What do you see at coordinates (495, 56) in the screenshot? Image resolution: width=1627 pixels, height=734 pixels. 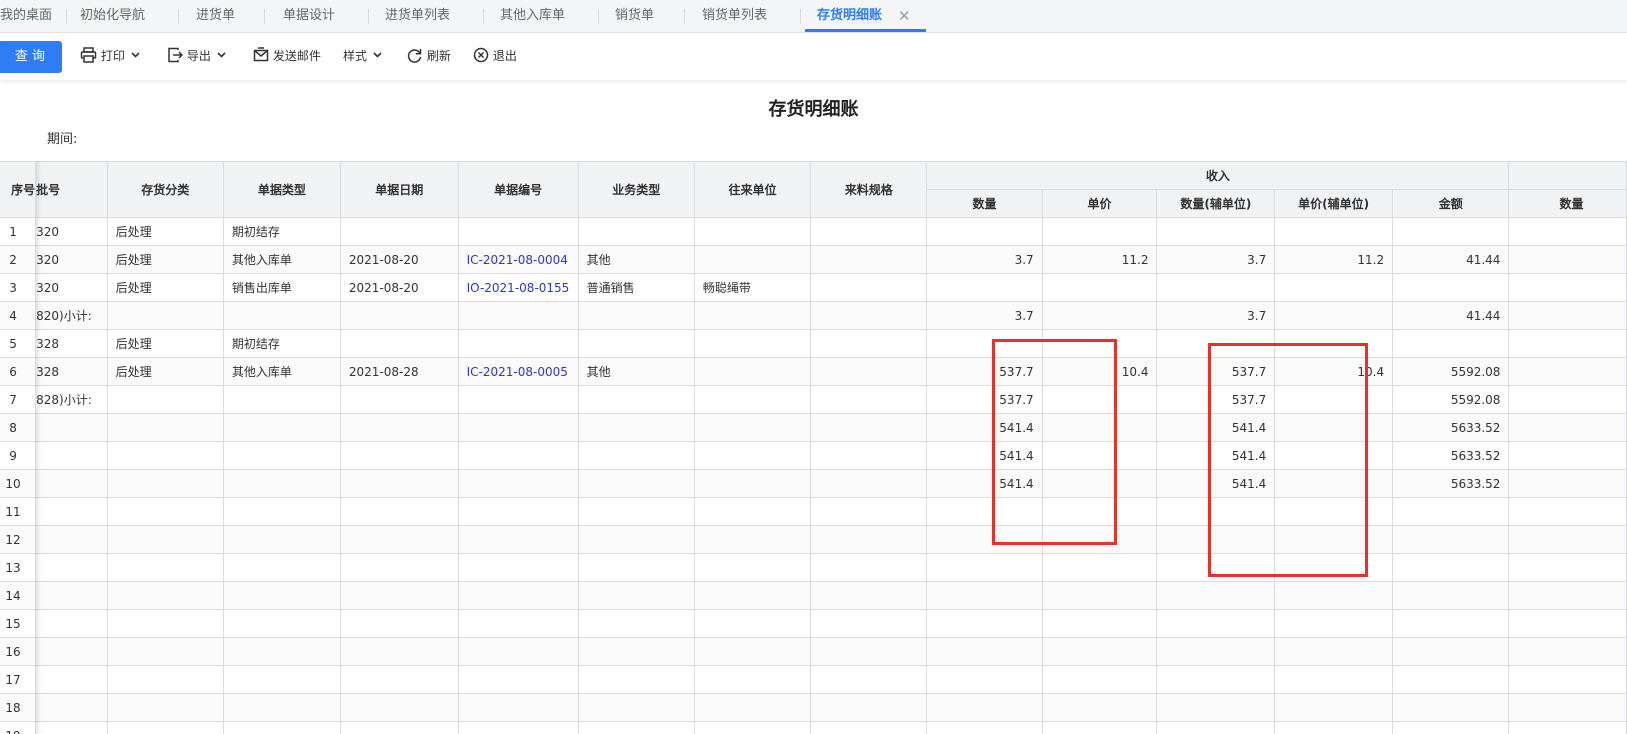 I see `exit-button: 退出` at bounding box center [495, 56].